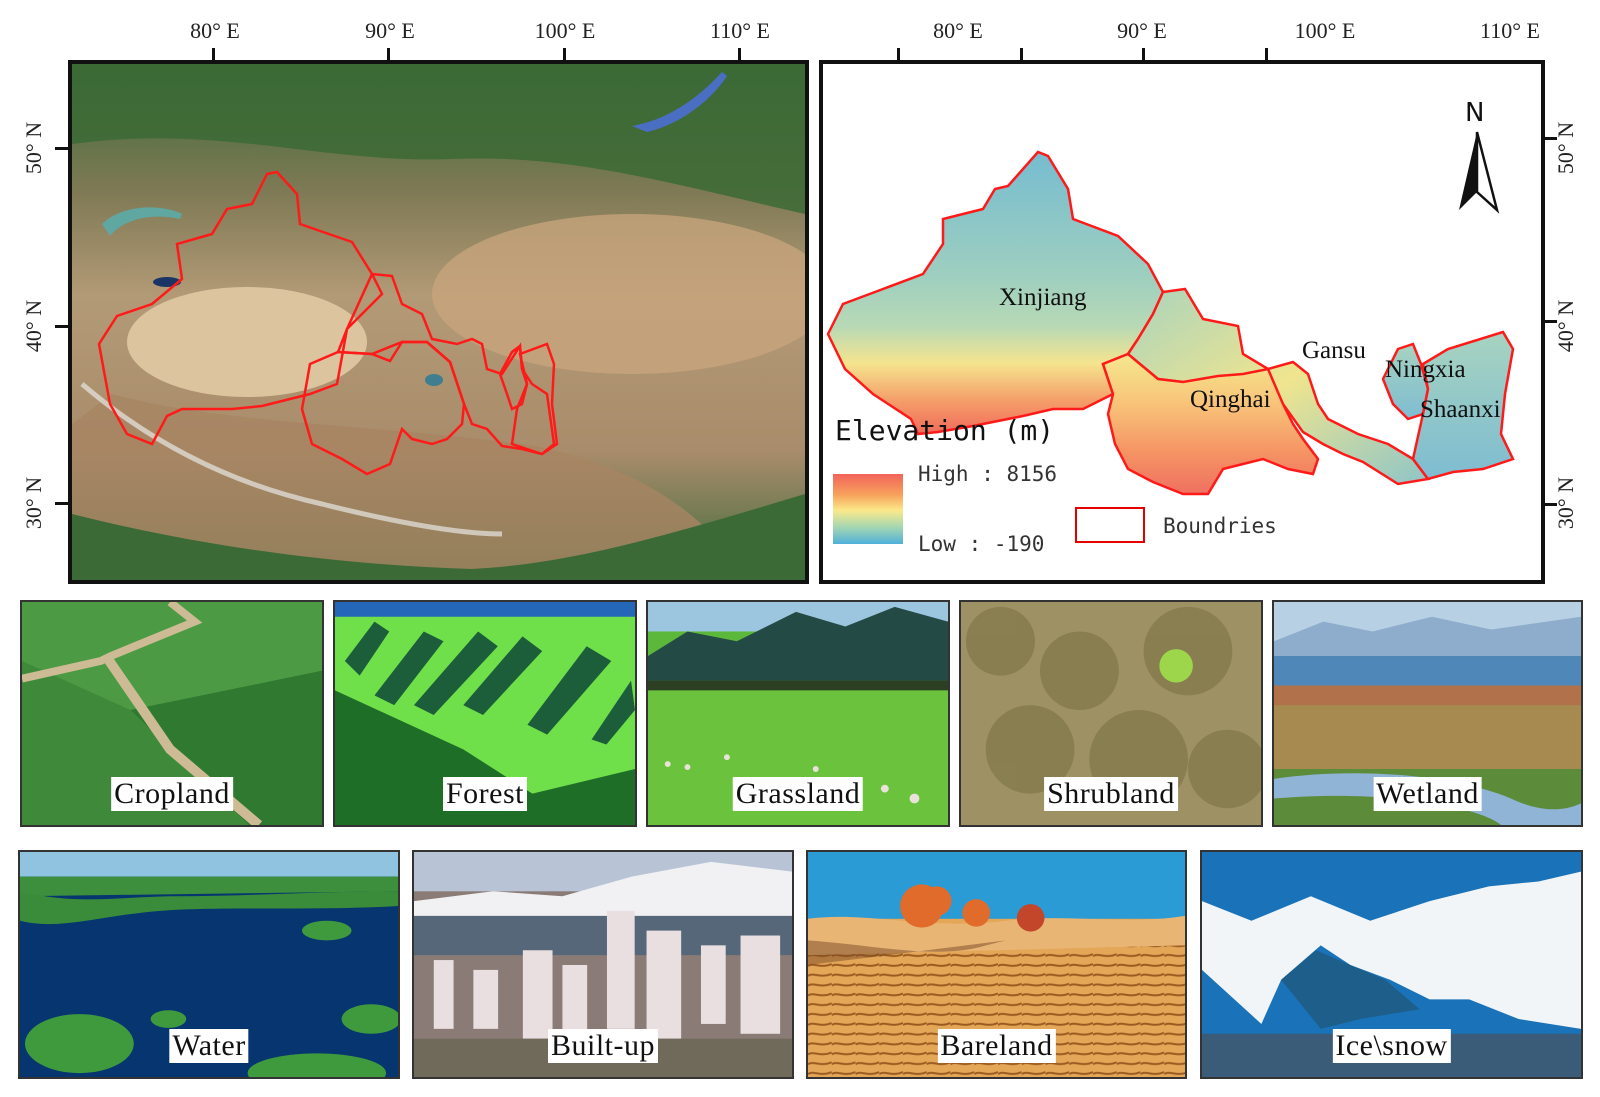 Image resolution: width=1600 pixels, height=1097 pixels. I want to click on label-shrubland: Shrubland, so click(1111, 794).